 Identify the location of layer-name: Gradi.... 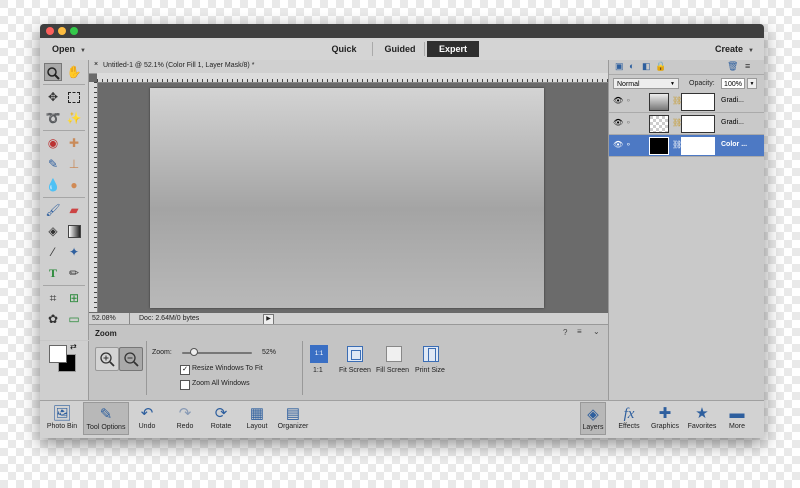
(732, 122).